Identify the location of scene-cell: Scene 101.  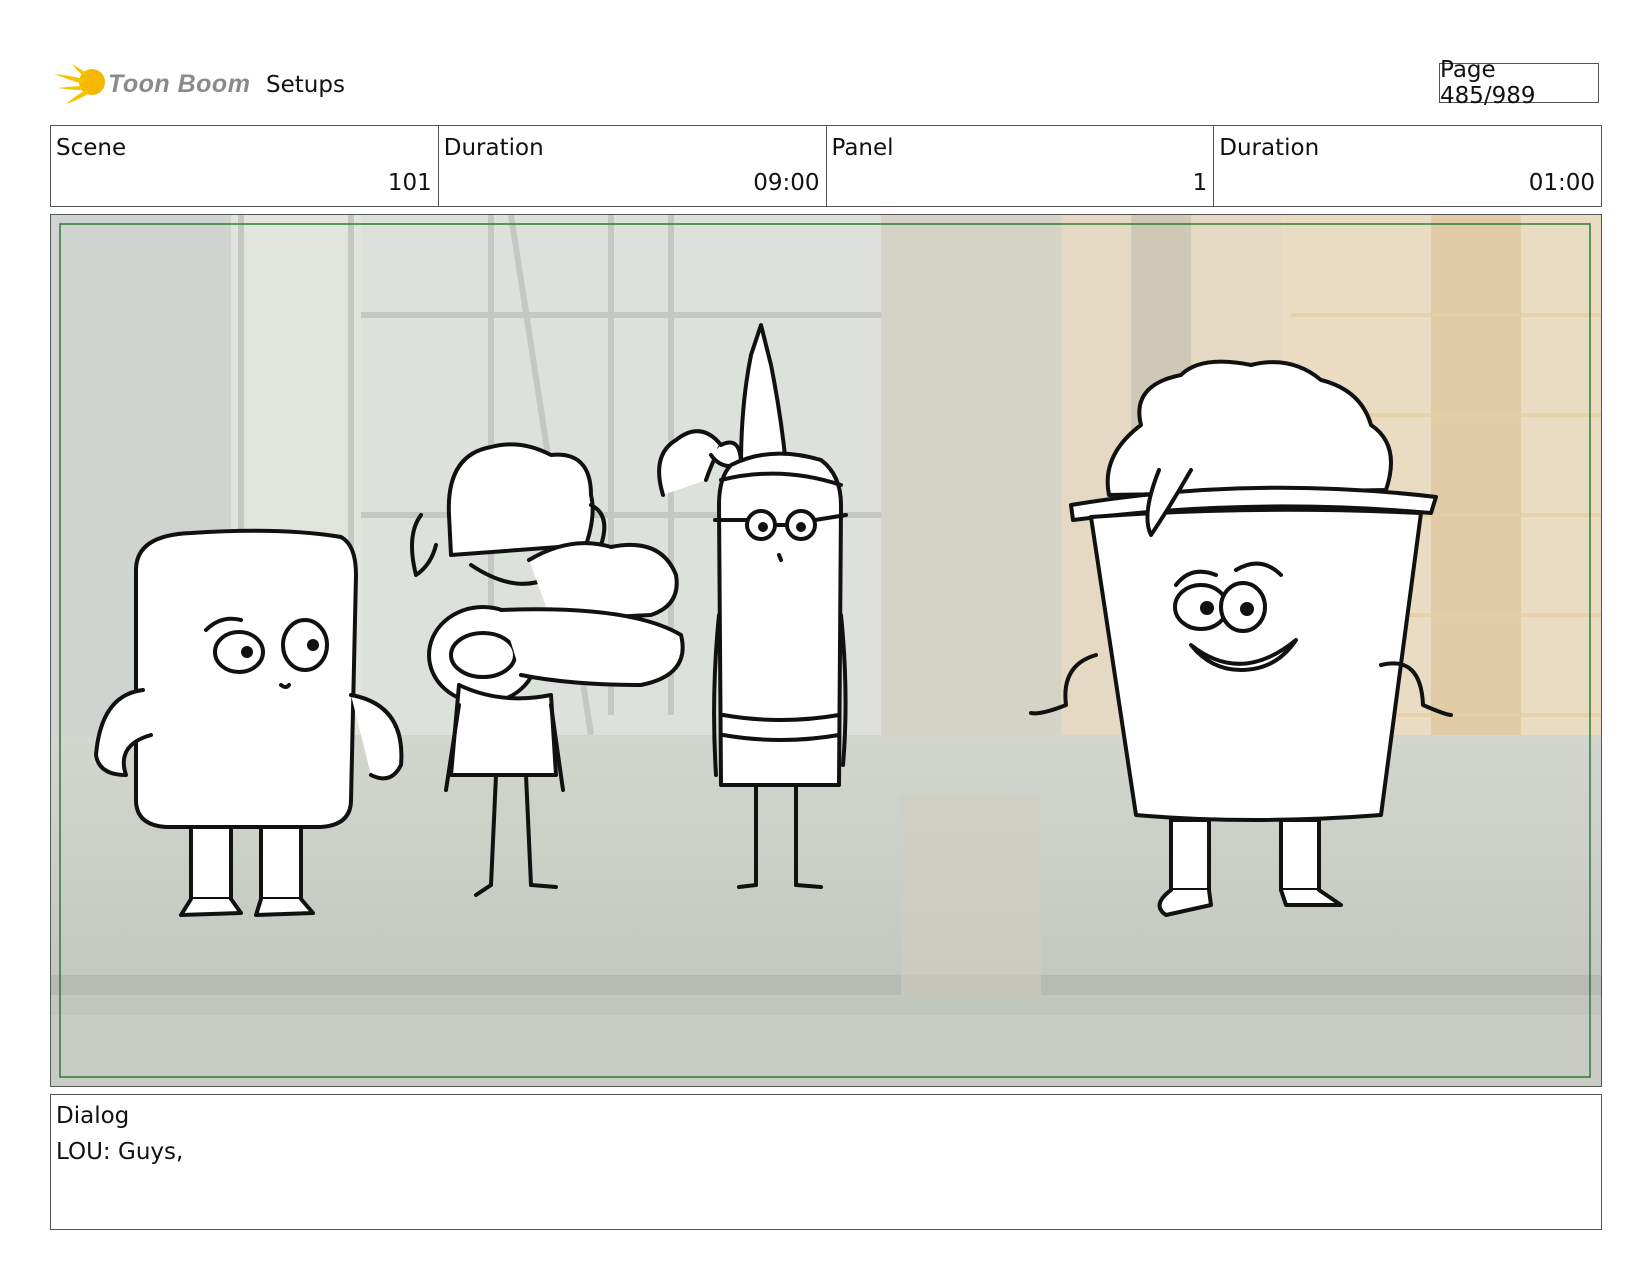
(245, 166).